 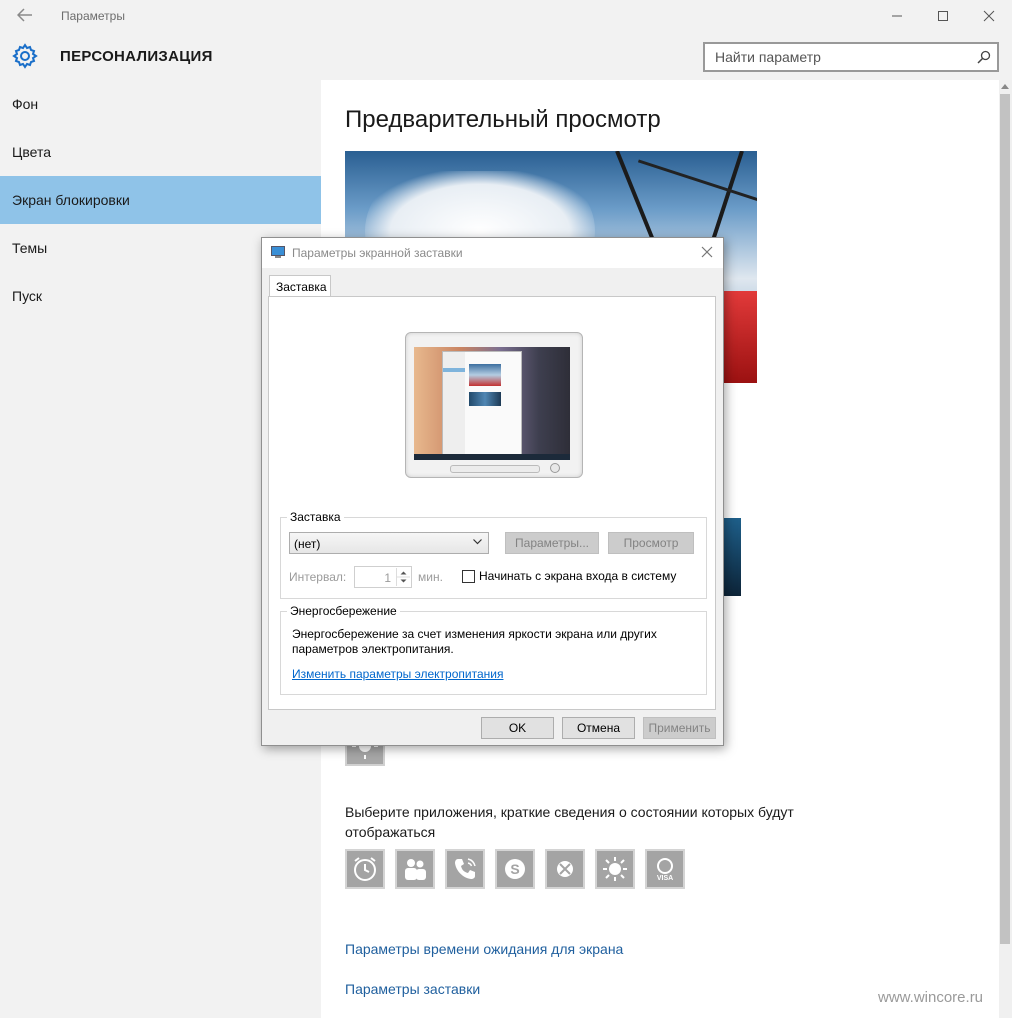 I want to click on tab-label: Заставка, so click(x=301, y=287).